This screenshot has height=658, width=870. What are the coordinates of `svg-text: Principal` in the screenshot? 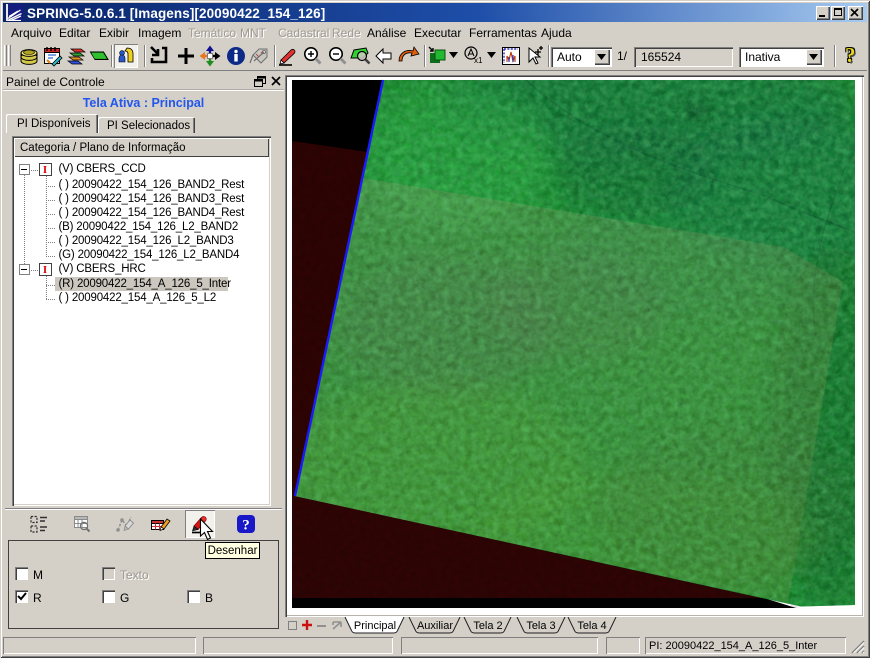 It's located at (375, 626).